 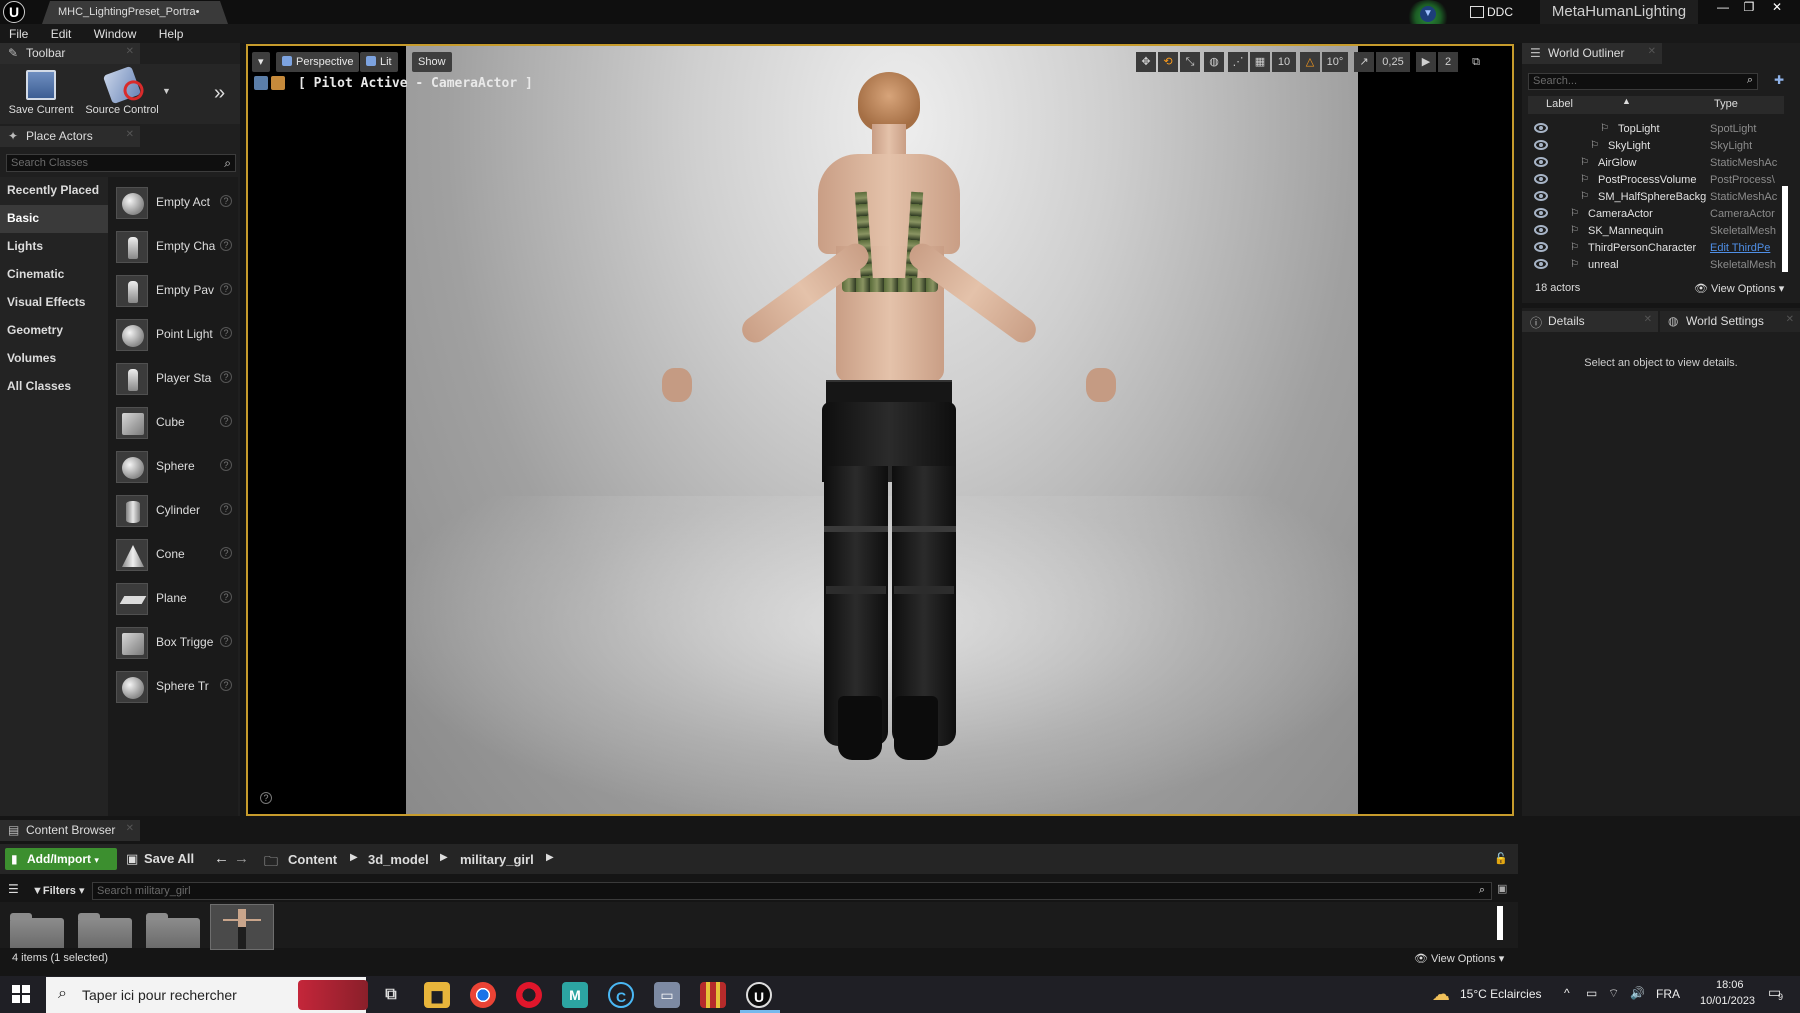 I want to click on world-space-icon: ◍, so click(x=1214, y=62).